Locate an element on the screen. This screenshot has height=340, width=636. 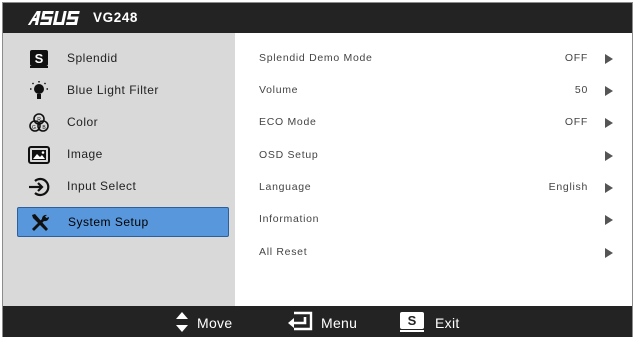
menu-item-blue-light-filter: Blue Light Filter is located at coordinates (123, 91).